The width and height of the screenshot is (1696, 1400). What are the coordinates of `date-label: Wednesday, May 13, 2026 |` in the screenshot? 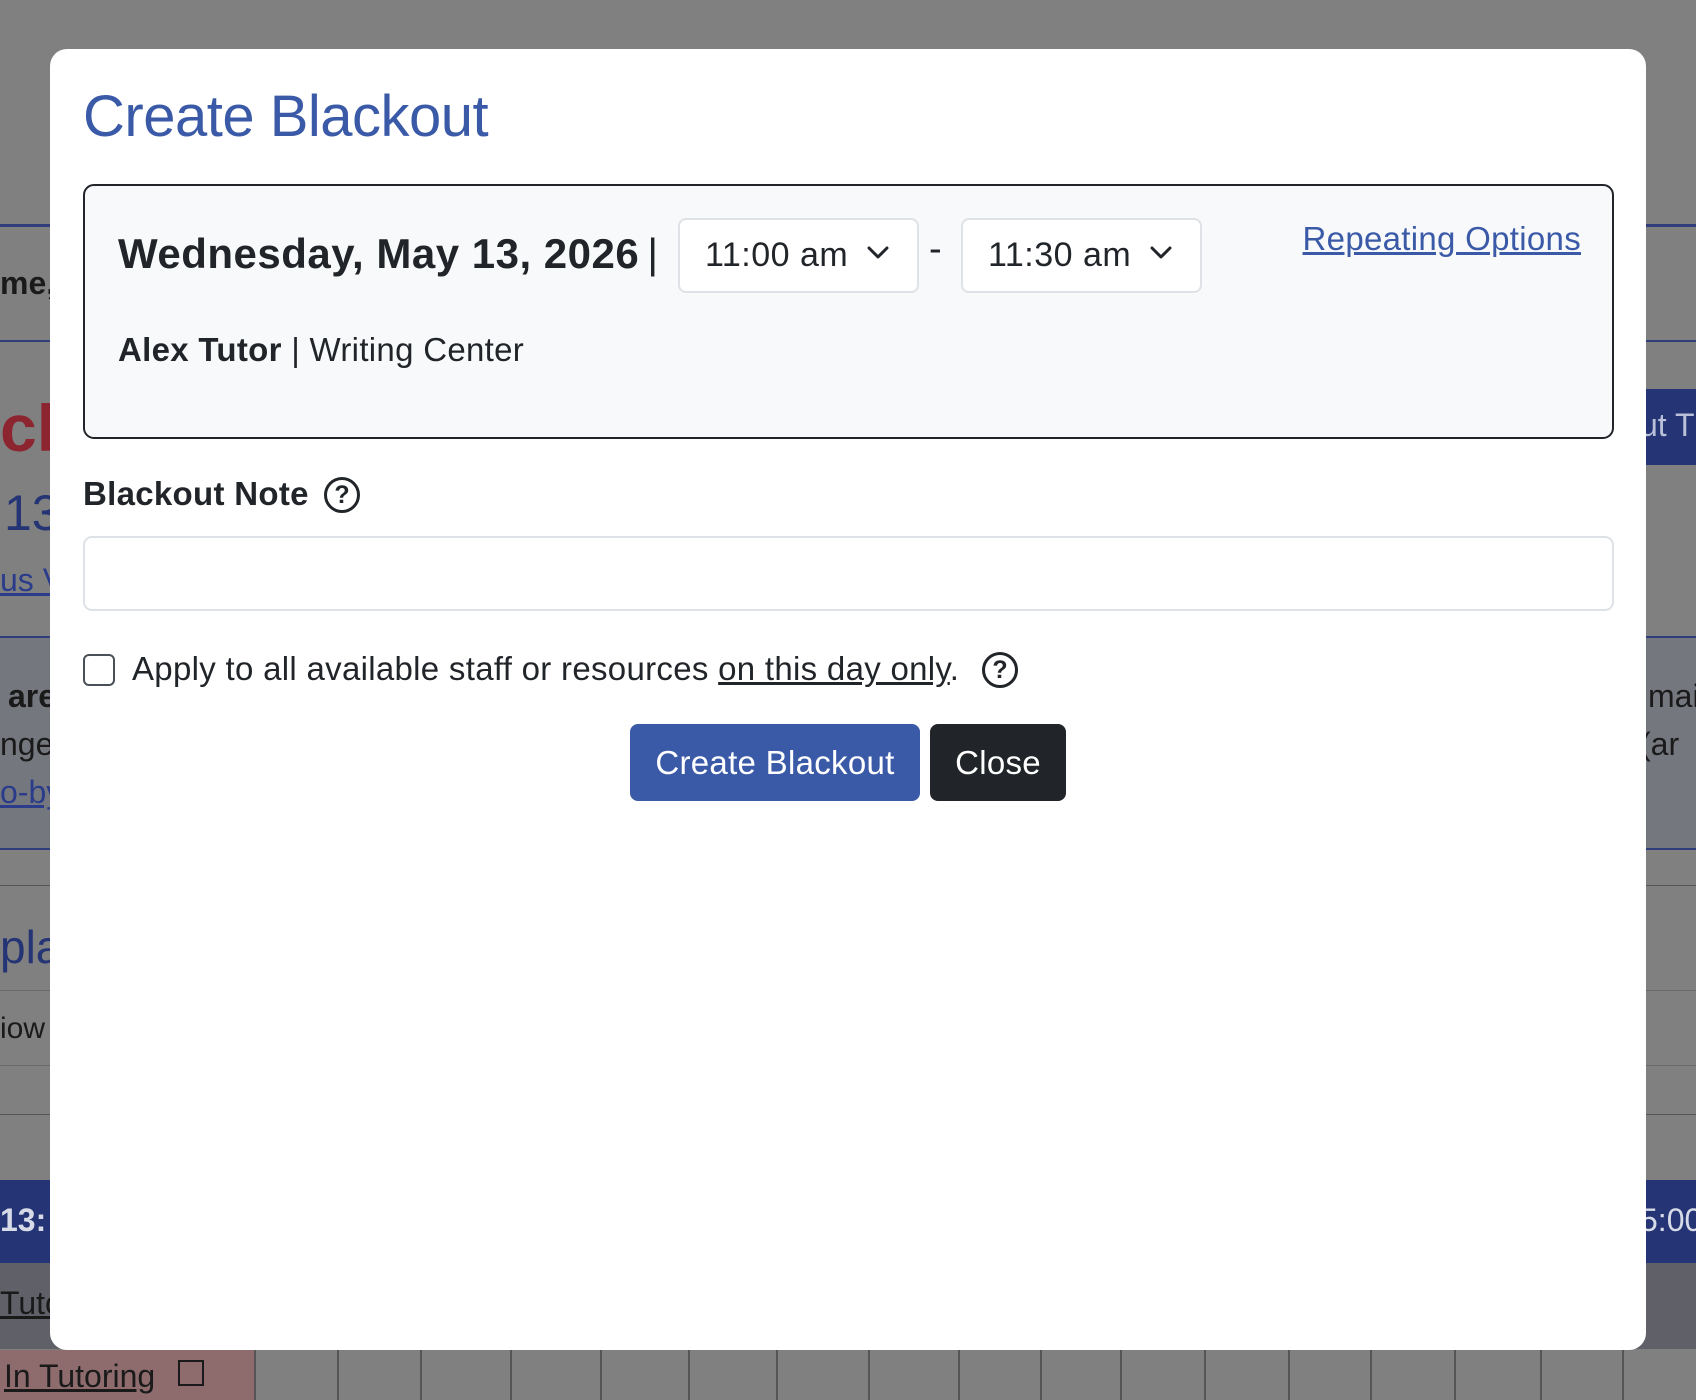 It's located at (388, 254).